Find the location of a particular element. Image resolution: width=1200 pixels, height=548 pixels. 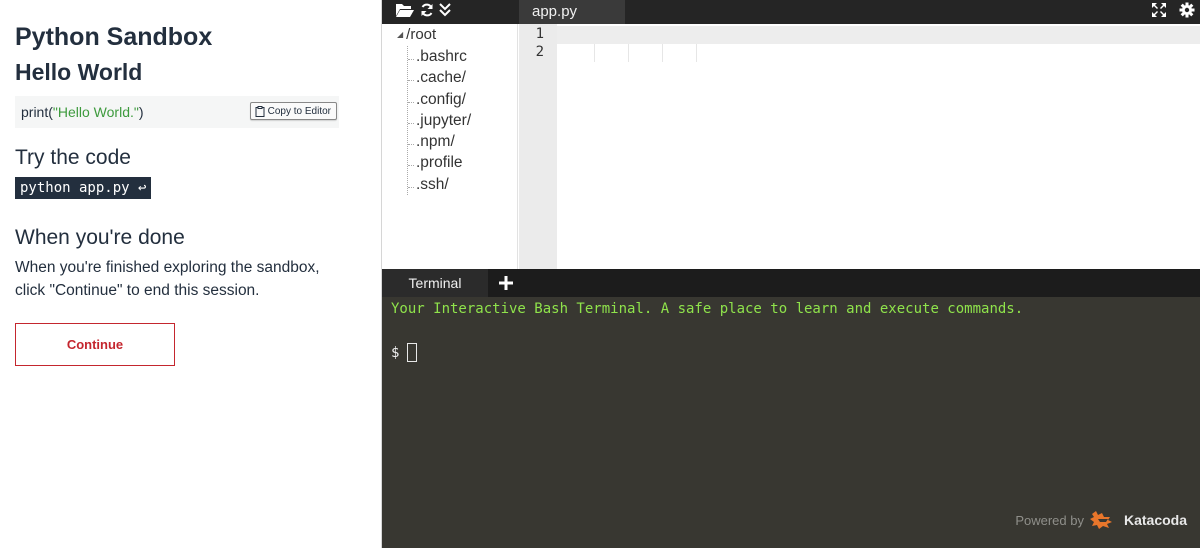

tab-app-py: app.py is located at coordinates (572, 12).